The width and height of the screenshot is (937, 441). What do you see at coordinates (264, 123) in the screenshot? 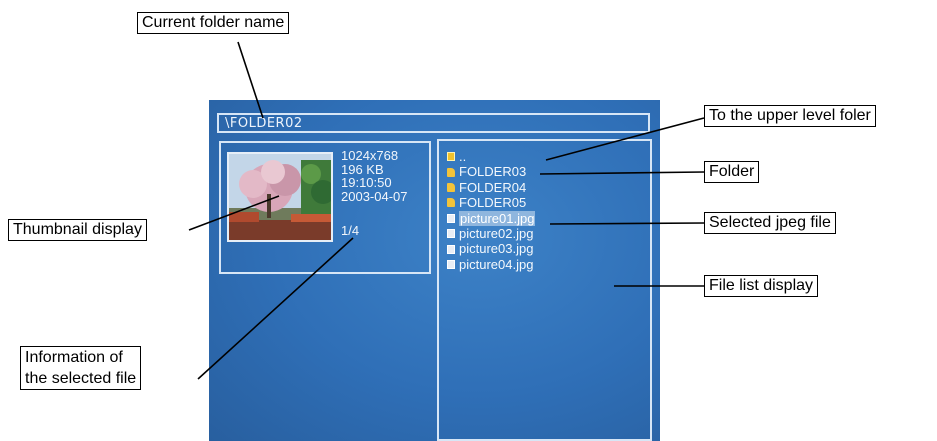
I see `current-folder-name: \FOLDER02` at bounding box center [264, 123].